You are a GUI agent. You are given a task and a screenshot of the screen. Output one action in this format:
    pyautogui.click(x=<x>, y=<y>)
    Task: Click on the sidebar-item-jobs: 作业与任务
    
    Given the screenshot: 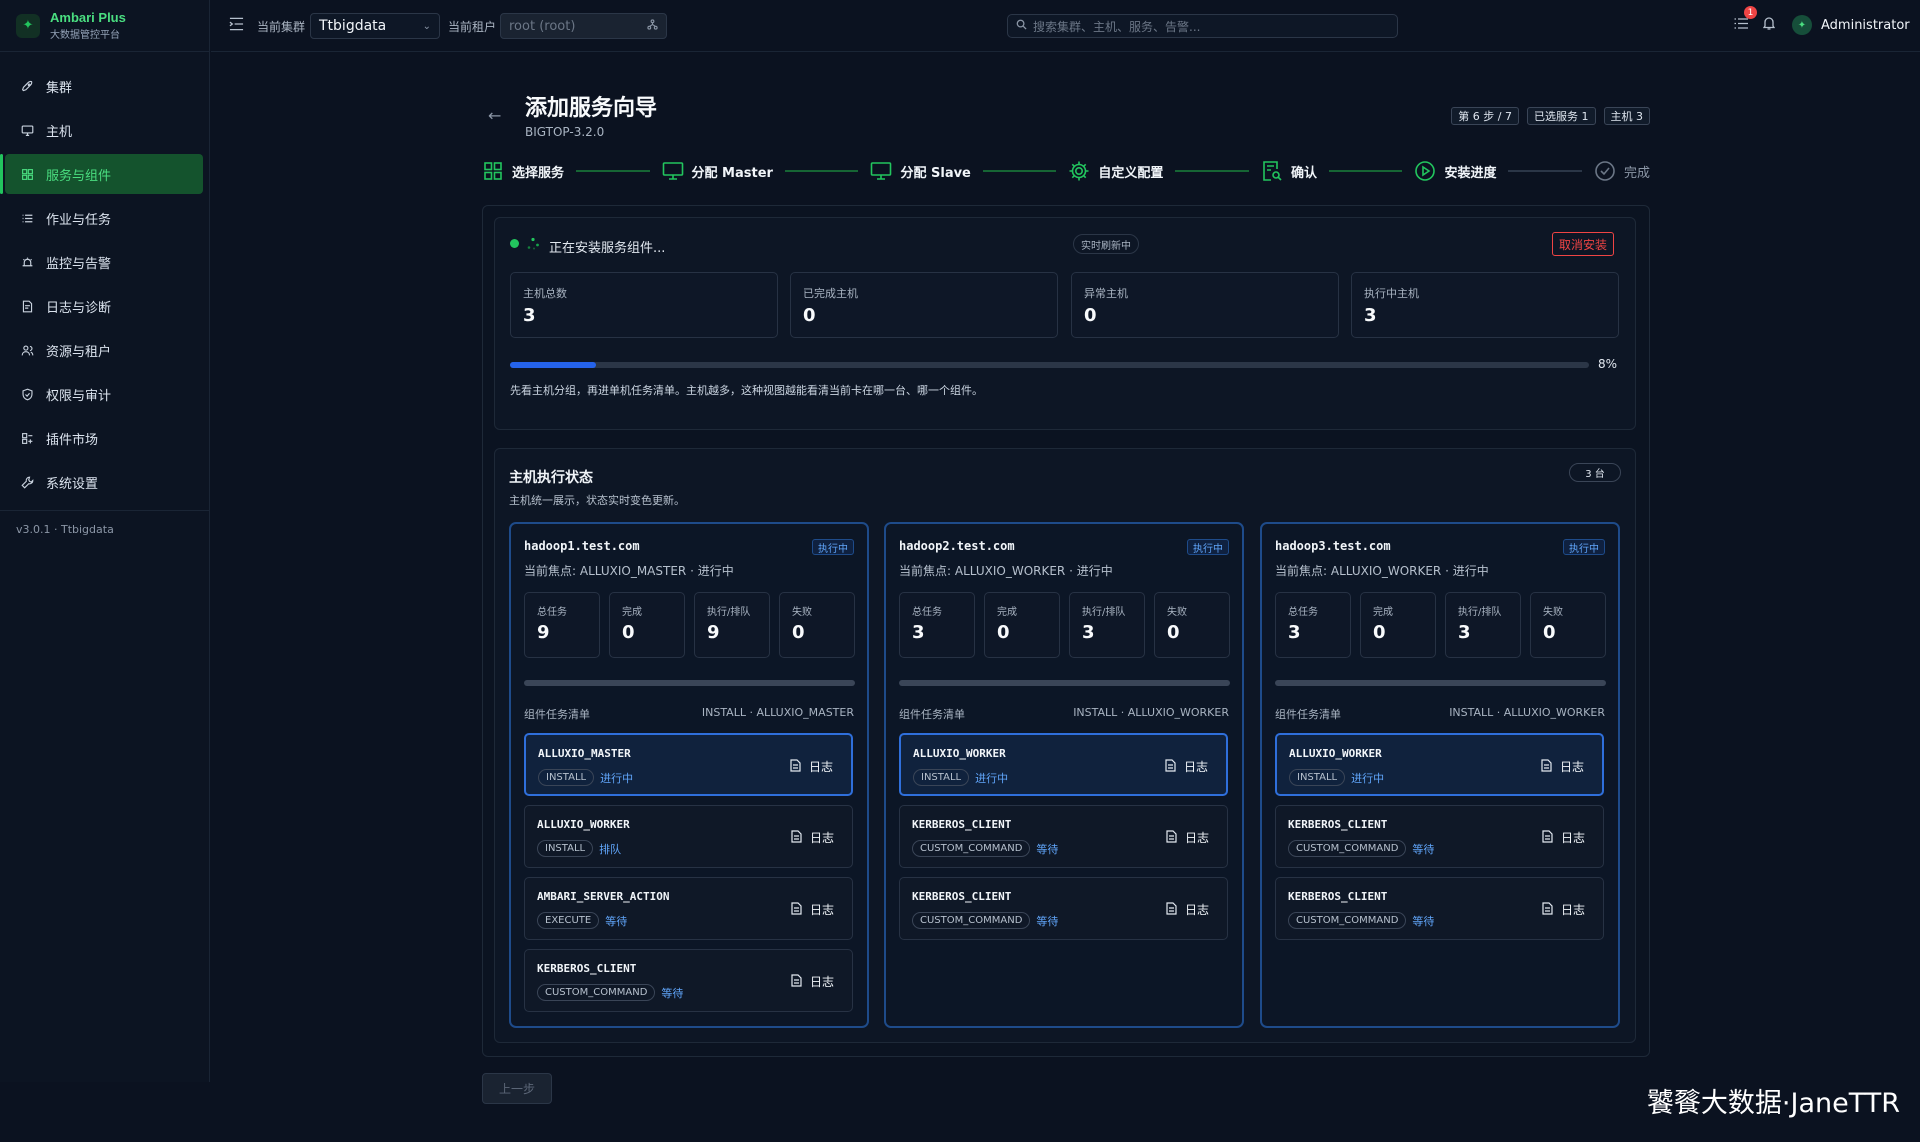 What is the action you would take?
    pyautogui.click(x=104, y=218)
    